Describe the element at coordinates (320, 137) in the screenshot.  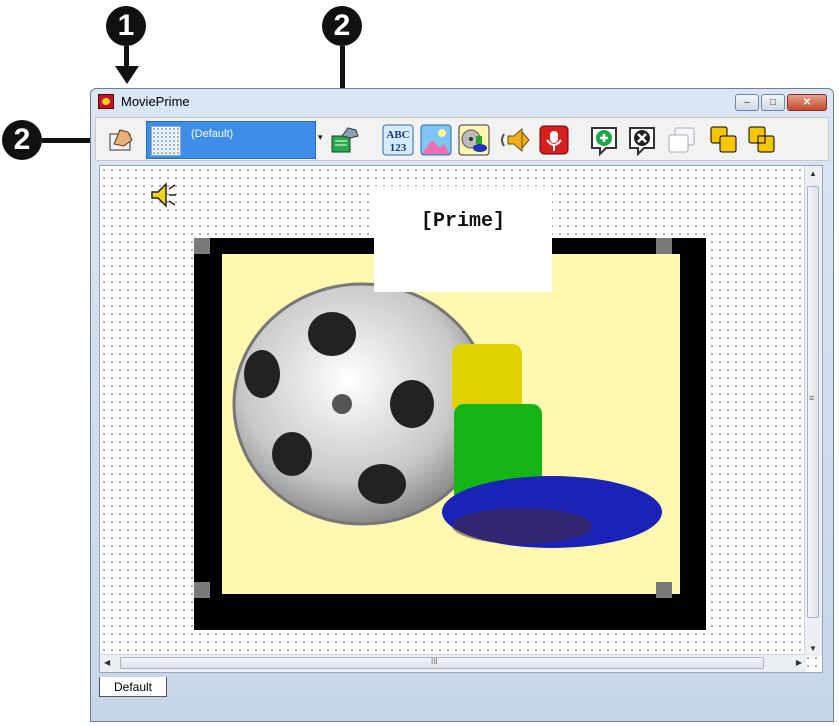
I see `chevron-down-icon: ▾` at that location.